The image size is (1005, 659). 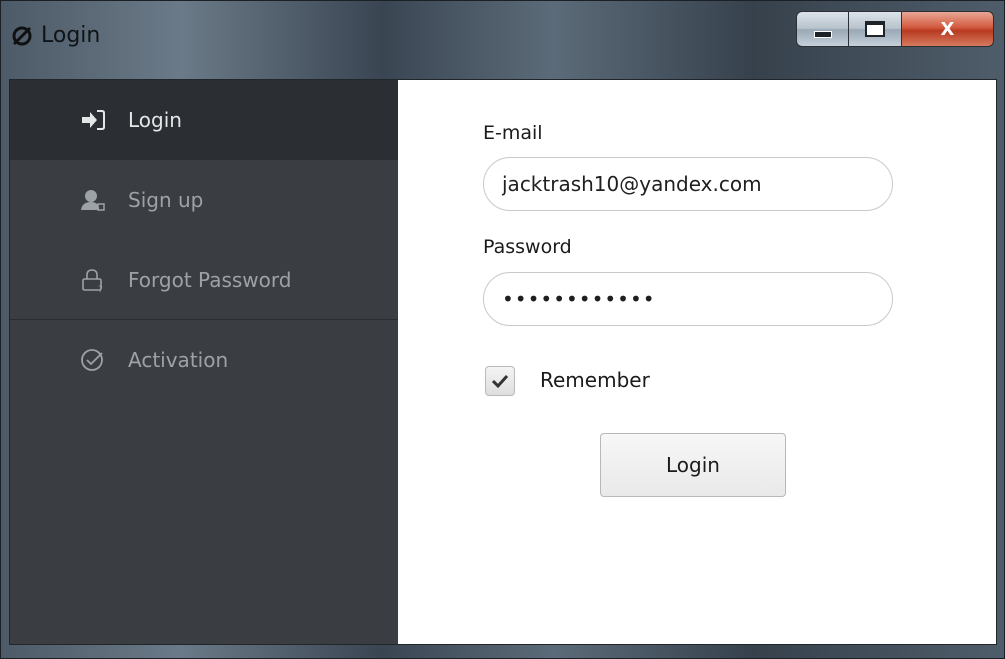 What do you see at coordinates (22, 36) in the screenshot?
I see `app-logo-icon` at bounding box center [22, 36].